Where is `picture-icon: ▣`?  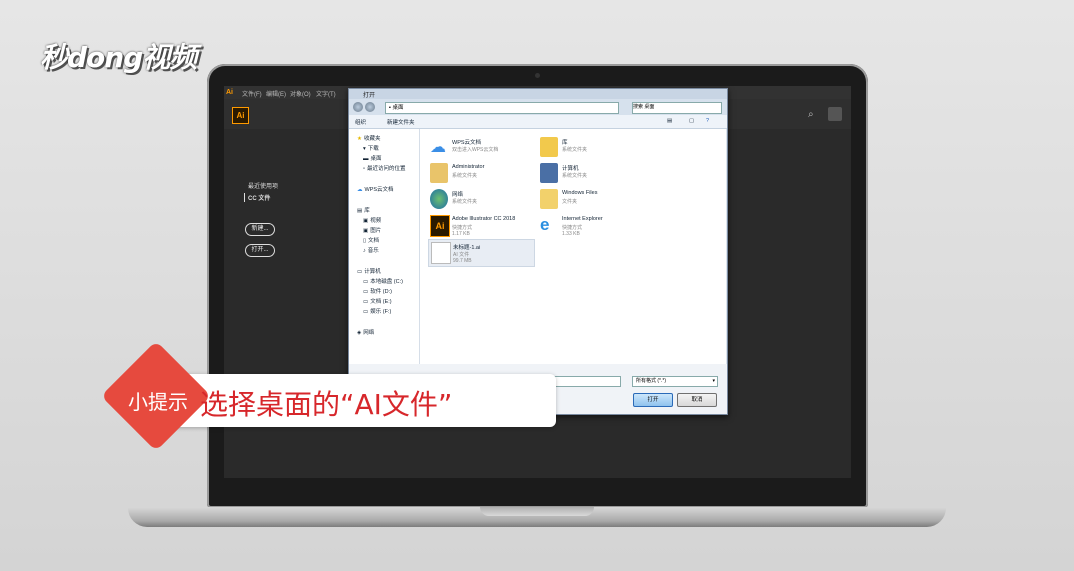 picture-icon: ▣ is located at coordinates (366, 231).